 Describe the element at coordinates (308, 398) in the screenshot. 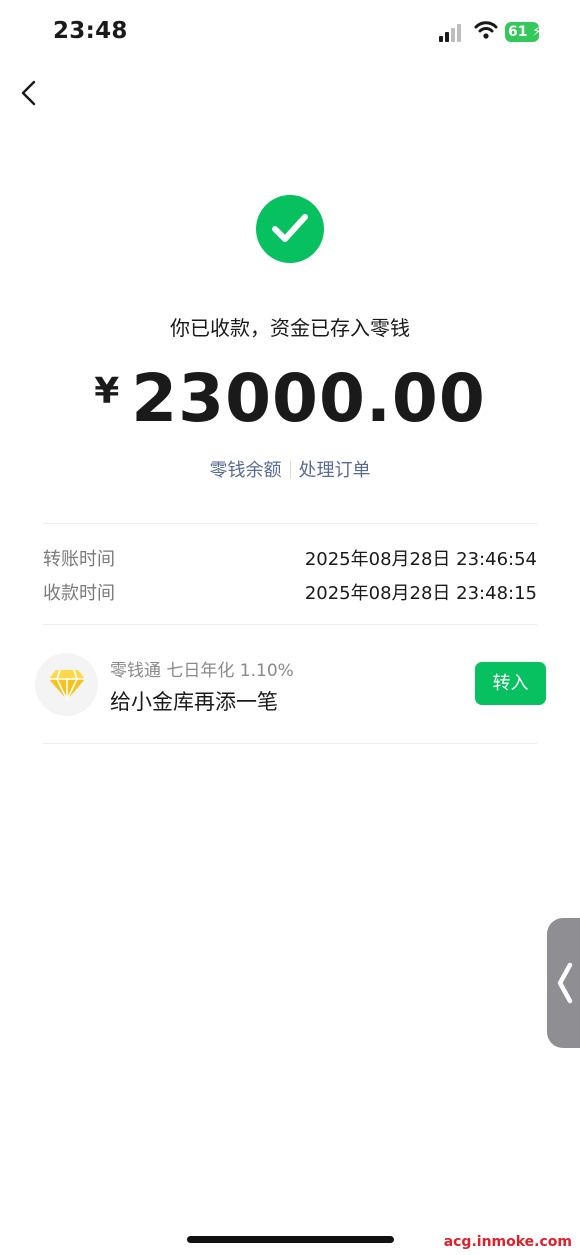

I see `received-amount: 23000.00` at that location.